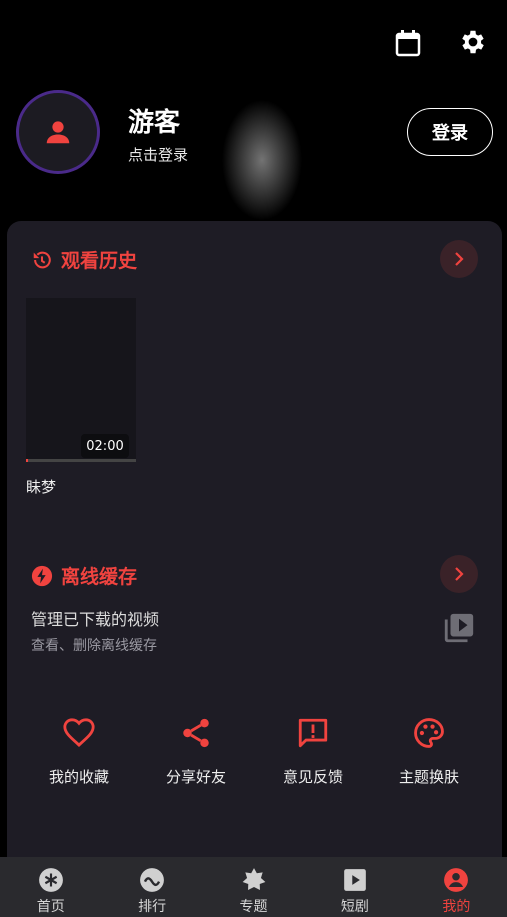 The width and height of the screenshot is (507, 917). I want to click on theme-button: 主题换肤, so click(429, 751).